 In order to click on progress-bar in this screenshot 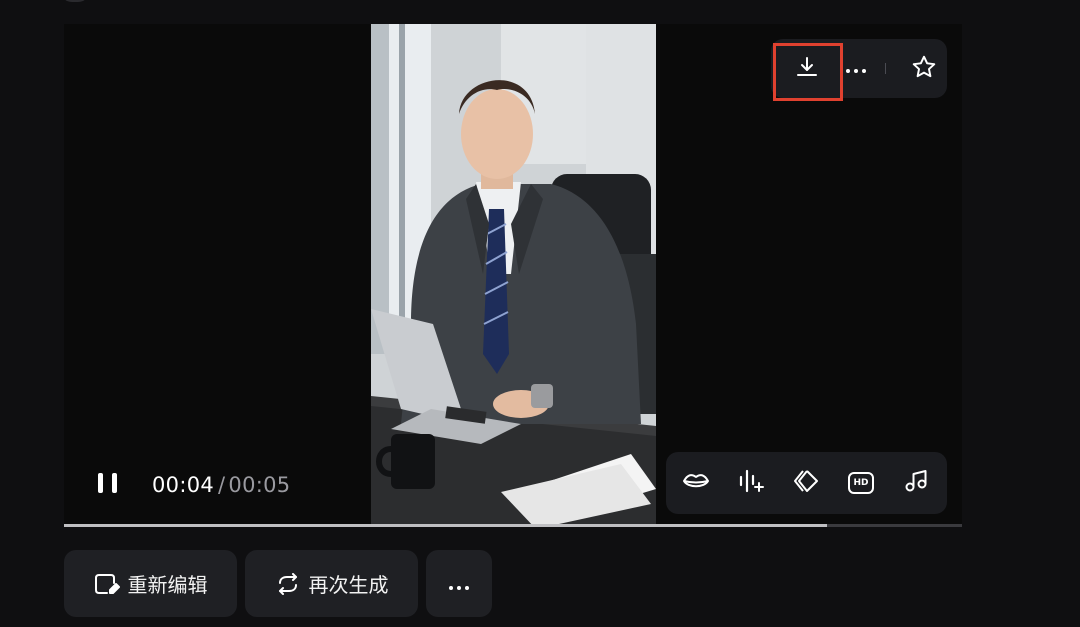, I will do `click(513, 525)`.